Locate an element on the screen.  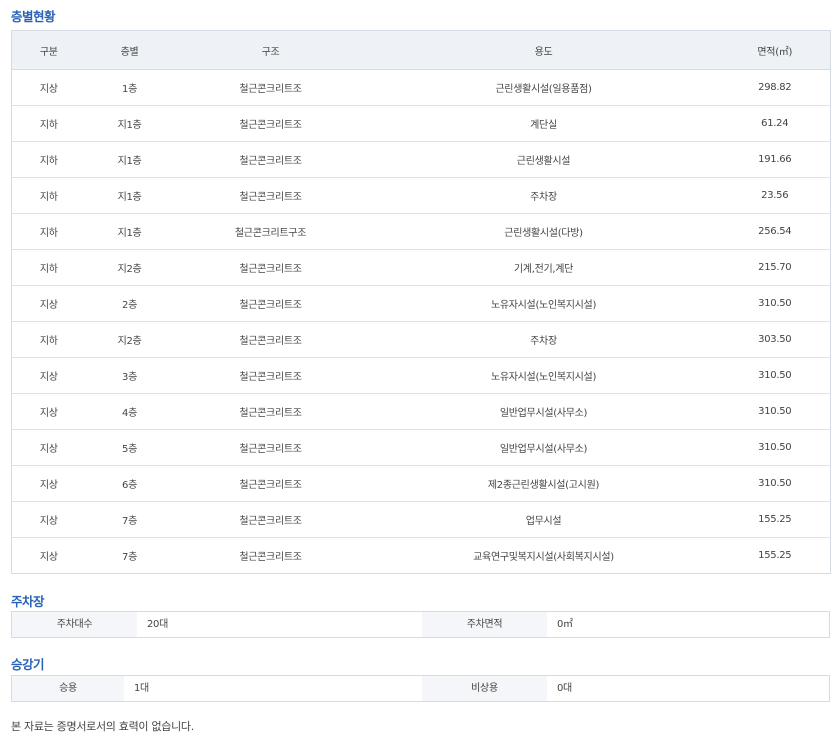
cell-structure: 철근콘크리트구조 is located at coordinates (270, 231).